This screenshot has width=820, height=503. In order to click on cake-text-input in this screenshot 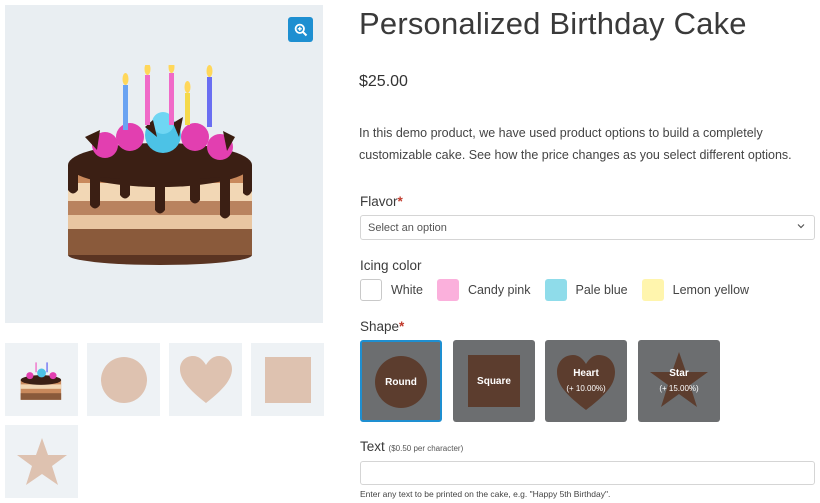, I will do `click(587, 473)`.